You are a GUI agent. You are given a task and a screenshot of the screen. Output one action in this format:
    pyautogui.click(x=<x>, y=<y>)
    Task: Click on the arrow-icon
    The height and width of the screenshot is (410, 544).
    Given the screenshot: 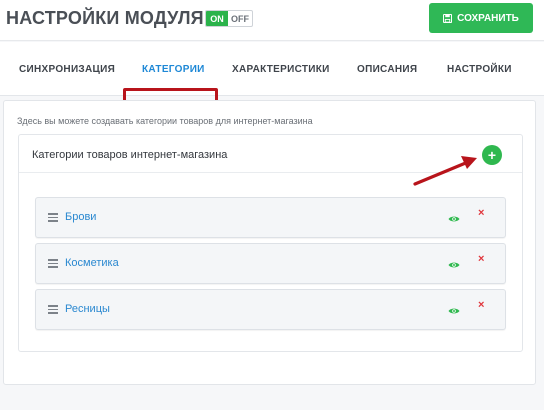 What is the action you would take?
    pyautogui.click(x=446, y=172)
    